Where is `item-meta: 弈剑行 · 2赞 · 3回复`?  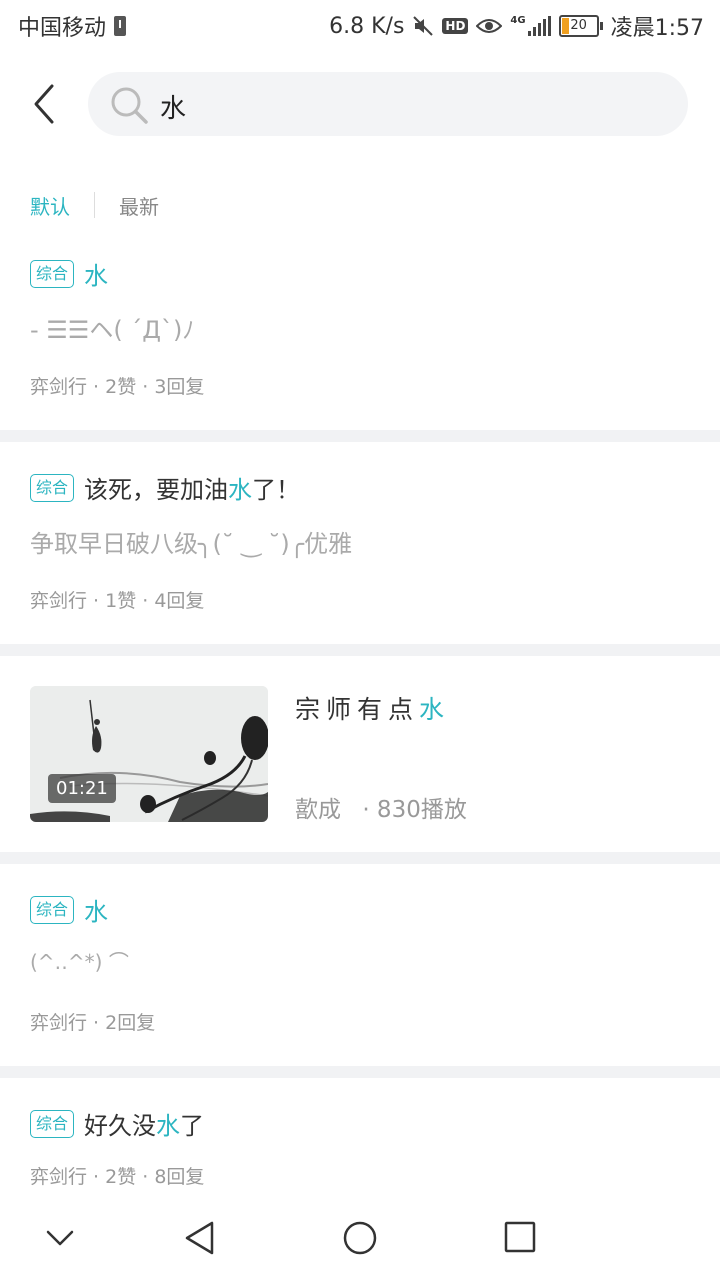 item-meta: 弈剑行 · 2赞 · 3回复 is located at coordinates (117, 387).